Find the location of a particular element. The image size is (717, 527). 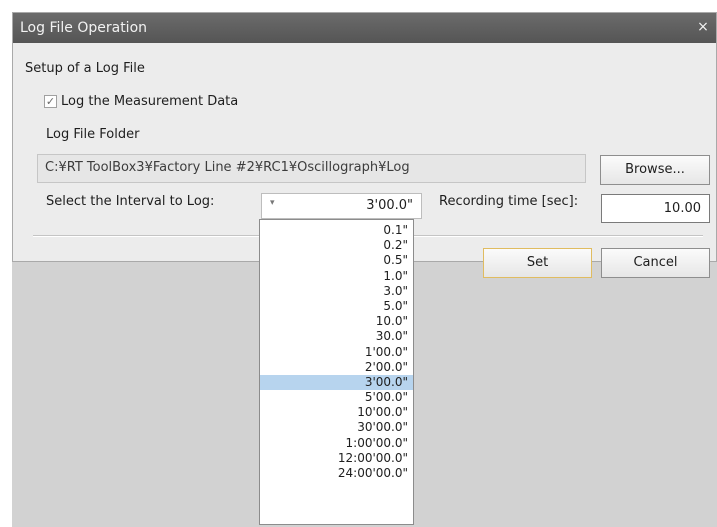

interval-option: 3.0" is located at coordinates (336, 291).